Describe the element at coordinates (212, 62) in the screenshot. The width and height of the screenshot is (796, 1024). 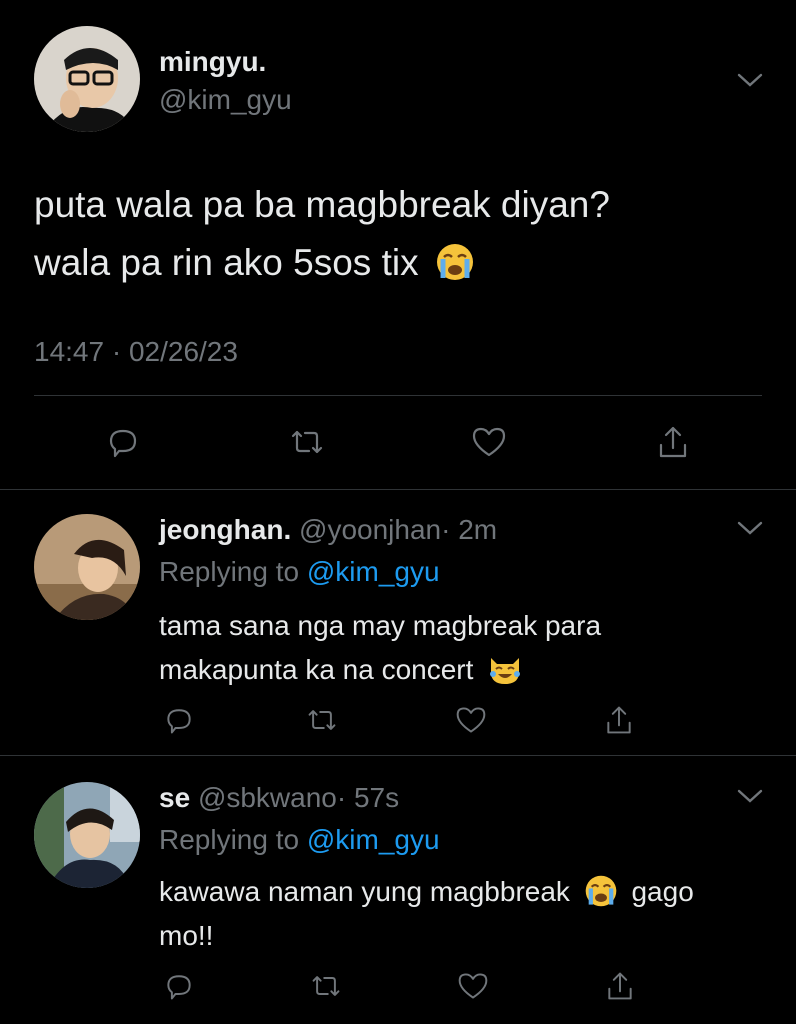
I see `display-name: mingyu.` at that location.